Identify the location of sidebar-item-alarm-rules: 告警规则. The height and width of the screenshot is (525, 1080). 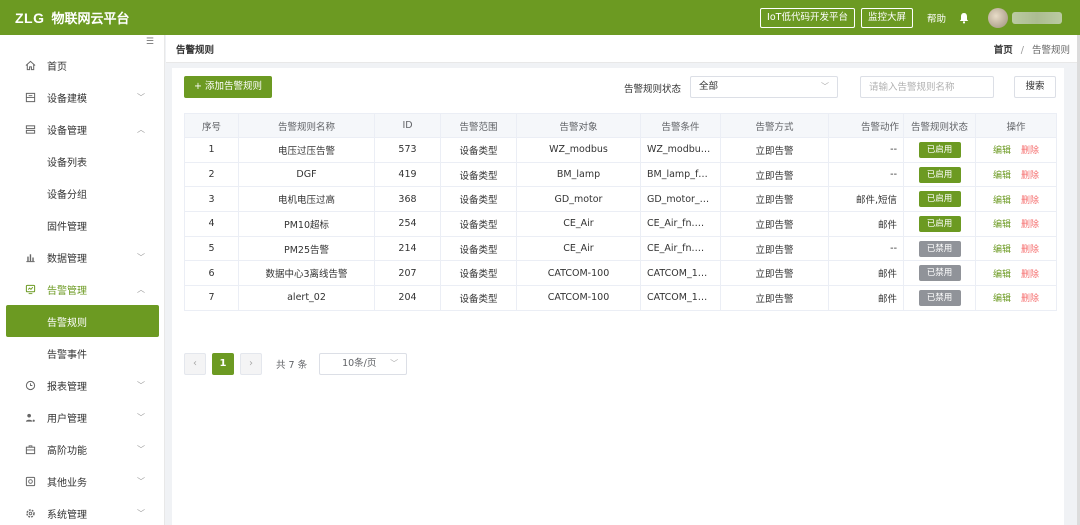
(82, 321).